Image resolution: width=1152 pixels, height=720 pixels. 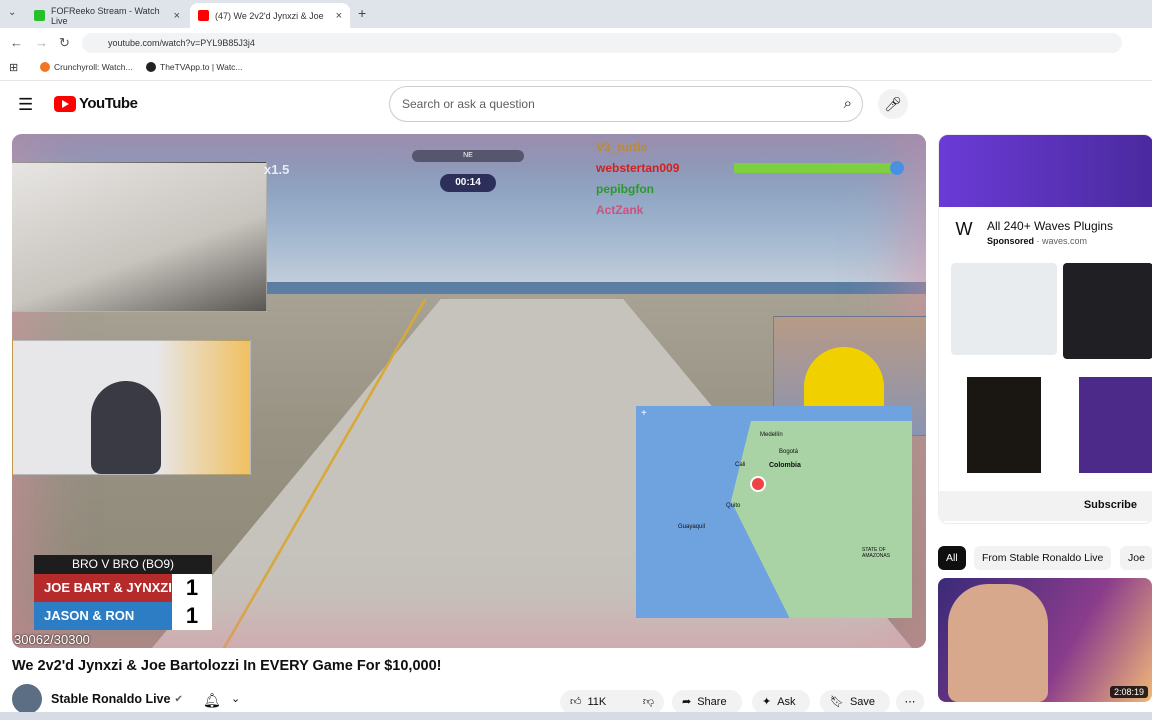 I want to click on ad-title: All 240+ Waves Plugins, so click(x=1050, y=226).